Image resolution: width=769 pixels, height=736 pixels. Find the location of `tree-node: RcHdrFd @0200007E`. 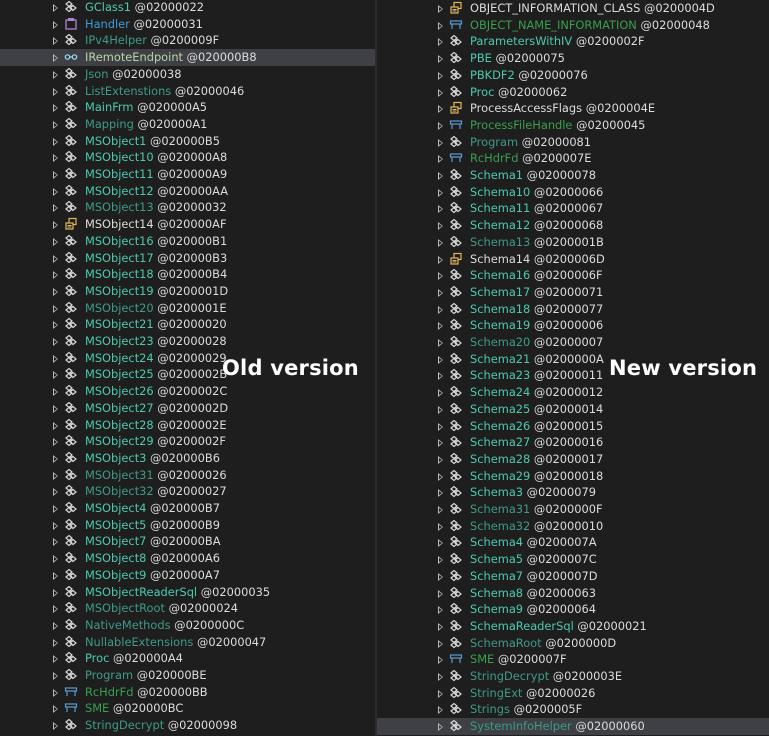

tree-node: RcHdrFd @0200007E is located at coordinates (573, 158).